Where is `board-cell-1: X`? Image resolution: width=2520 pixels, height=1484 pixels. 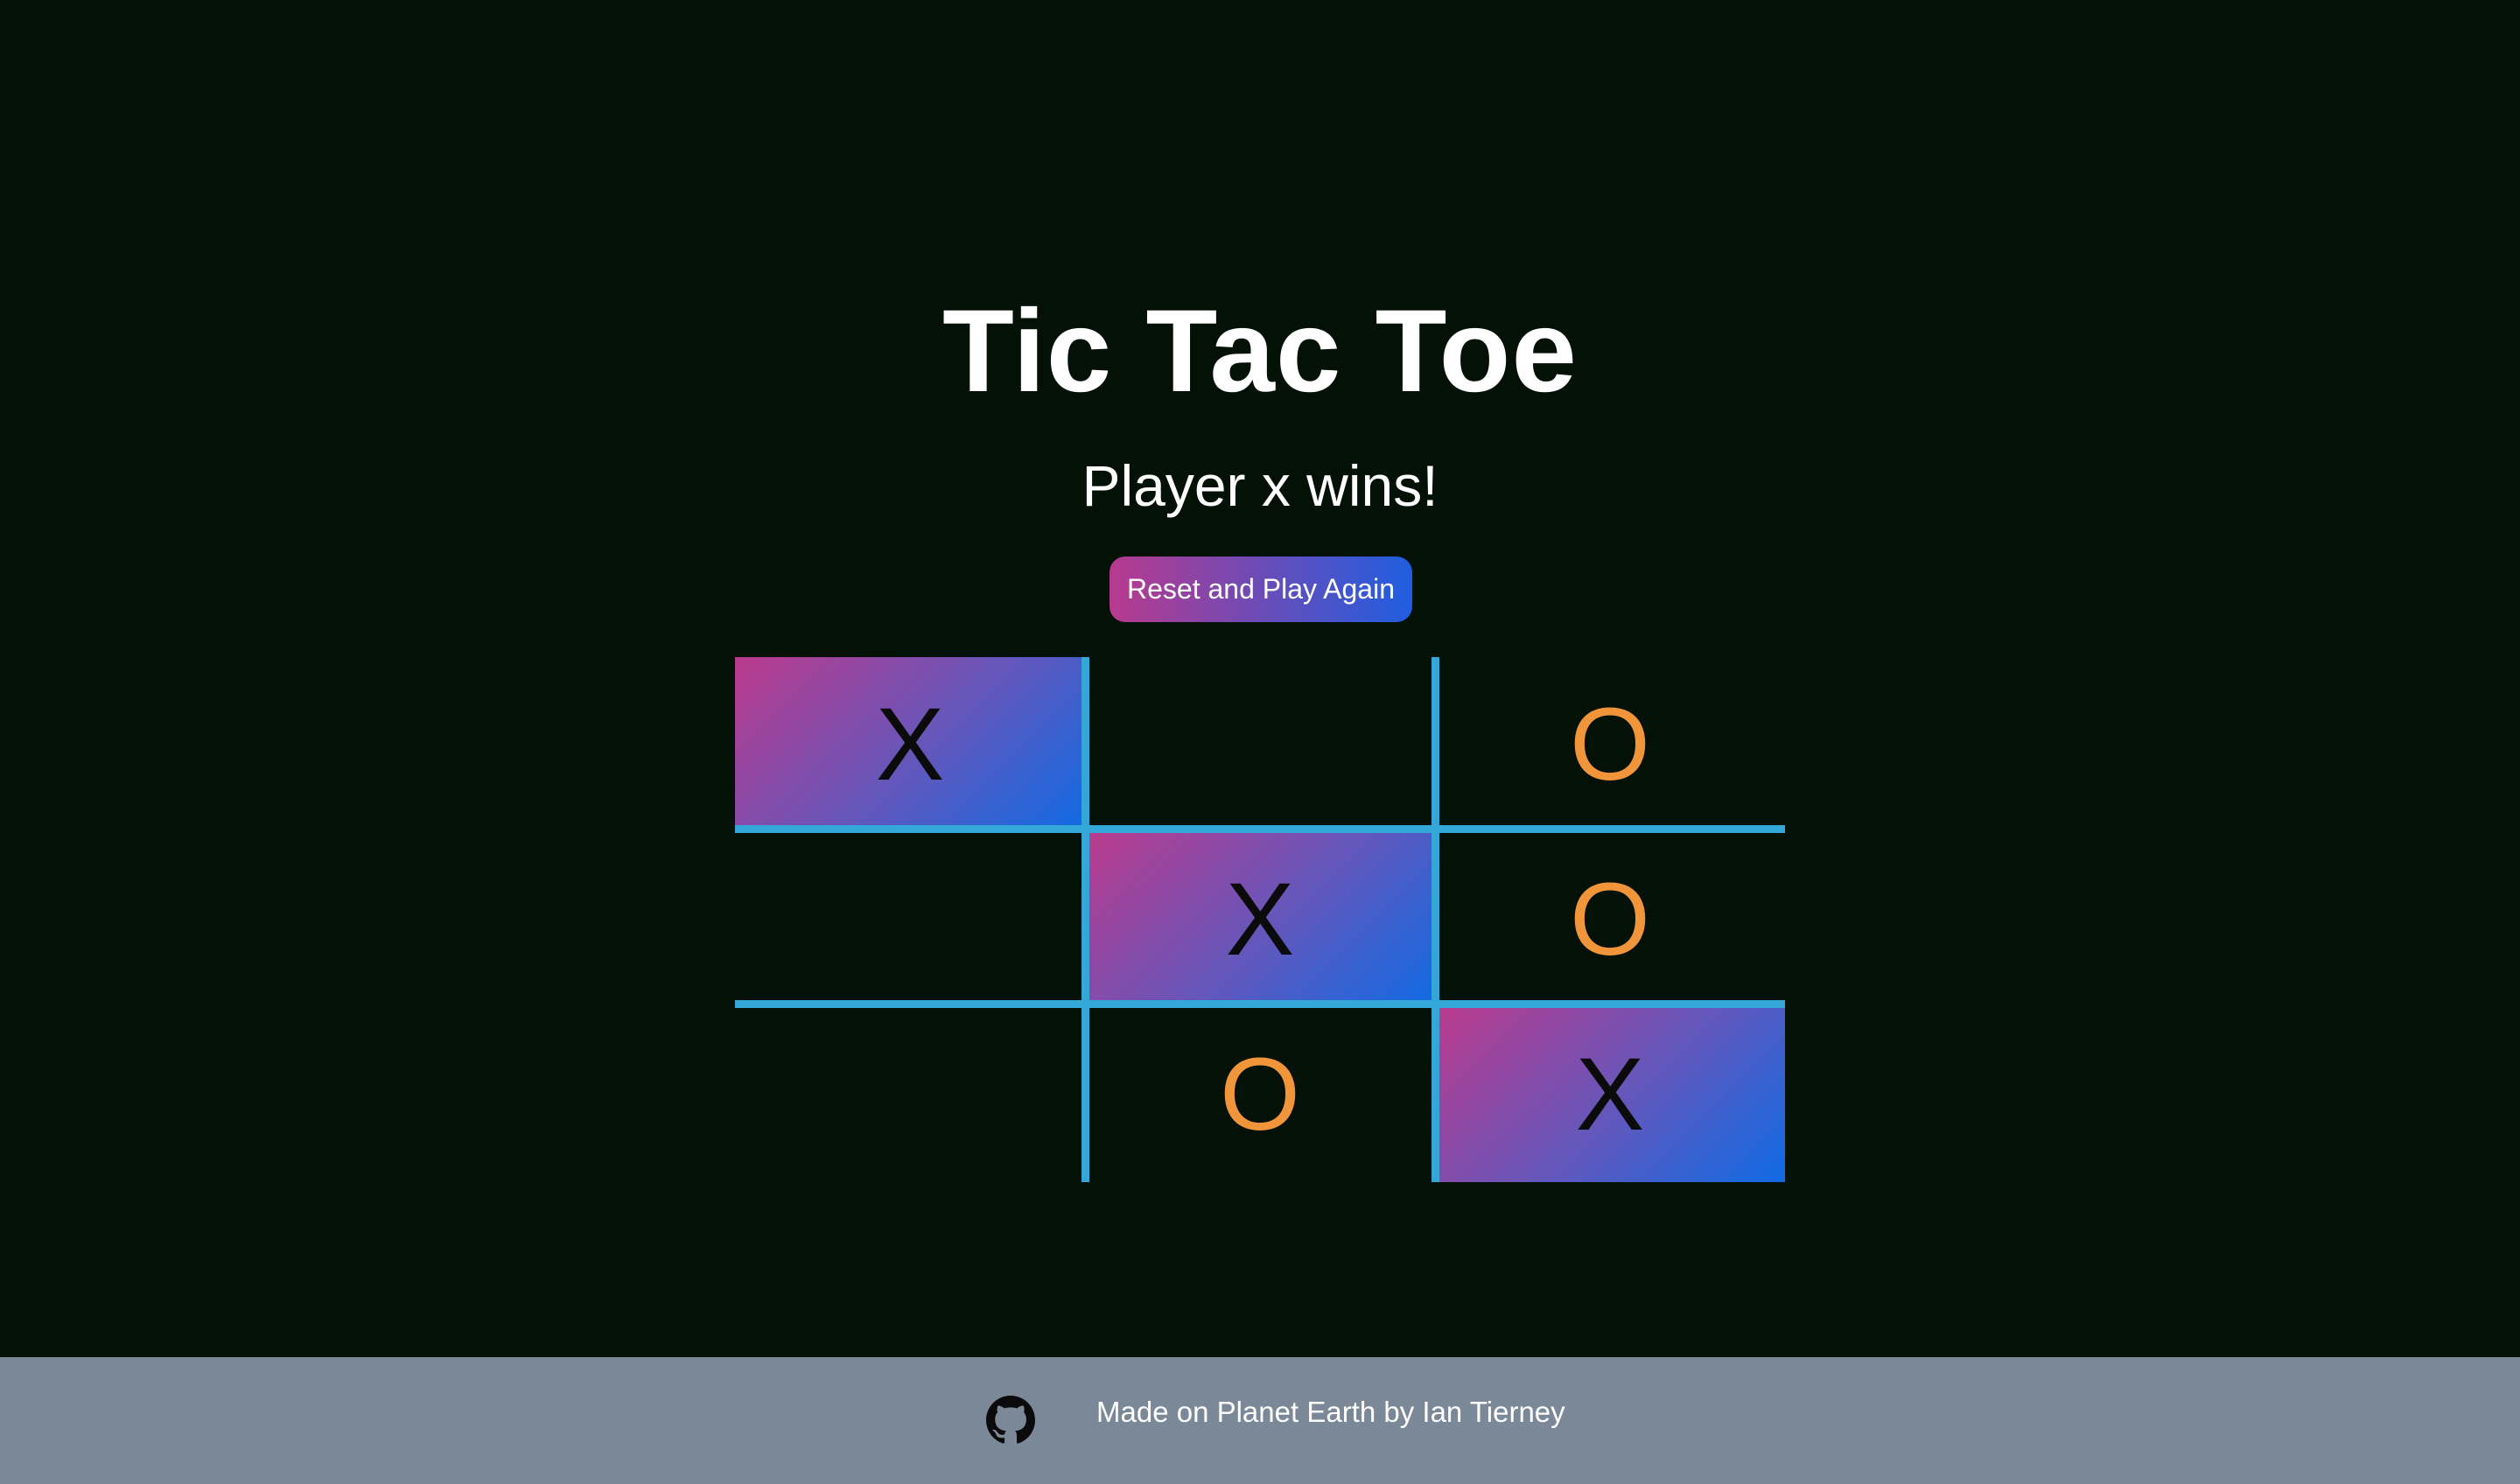
board-cell-1: X is located at coordinates (910, 744).